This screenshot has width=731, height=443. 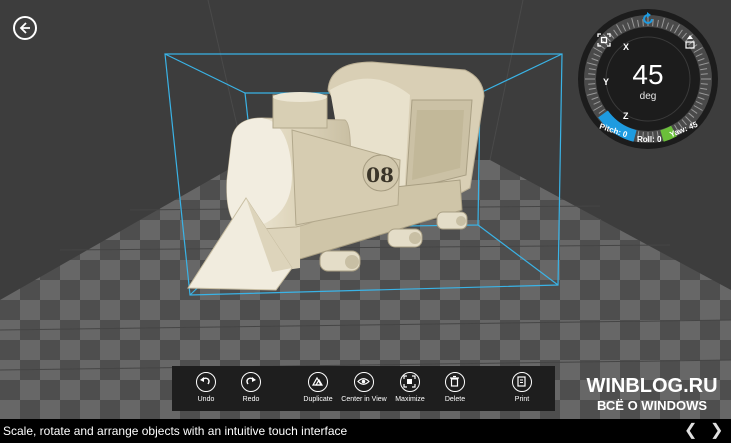 What do you see at coordinates (606, 82) in the screenshot?
I see `axis-y-label: Y` at bounding box center [606, 82].